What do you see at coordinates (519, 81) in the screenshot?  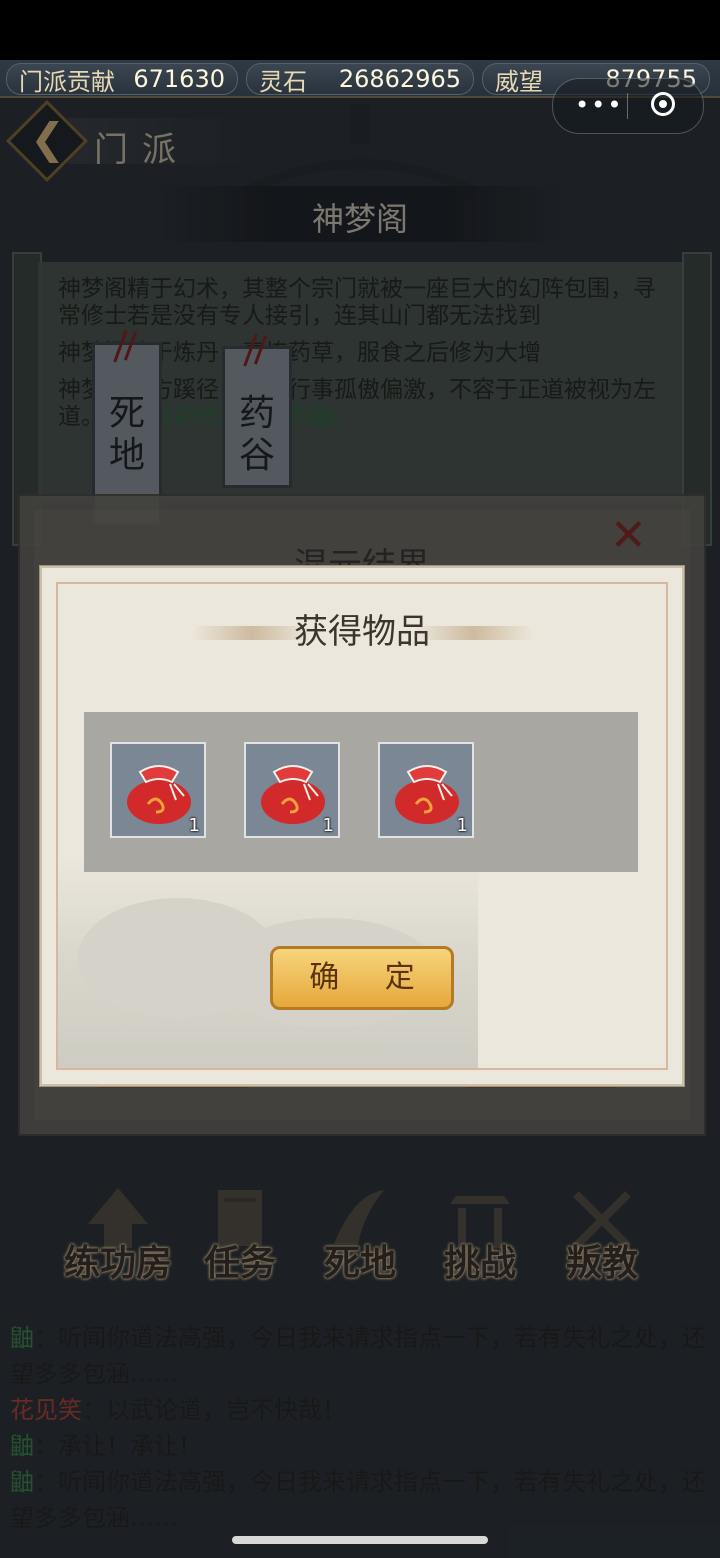 I see `resource-label: 威望` at bounding box center [519, 81].